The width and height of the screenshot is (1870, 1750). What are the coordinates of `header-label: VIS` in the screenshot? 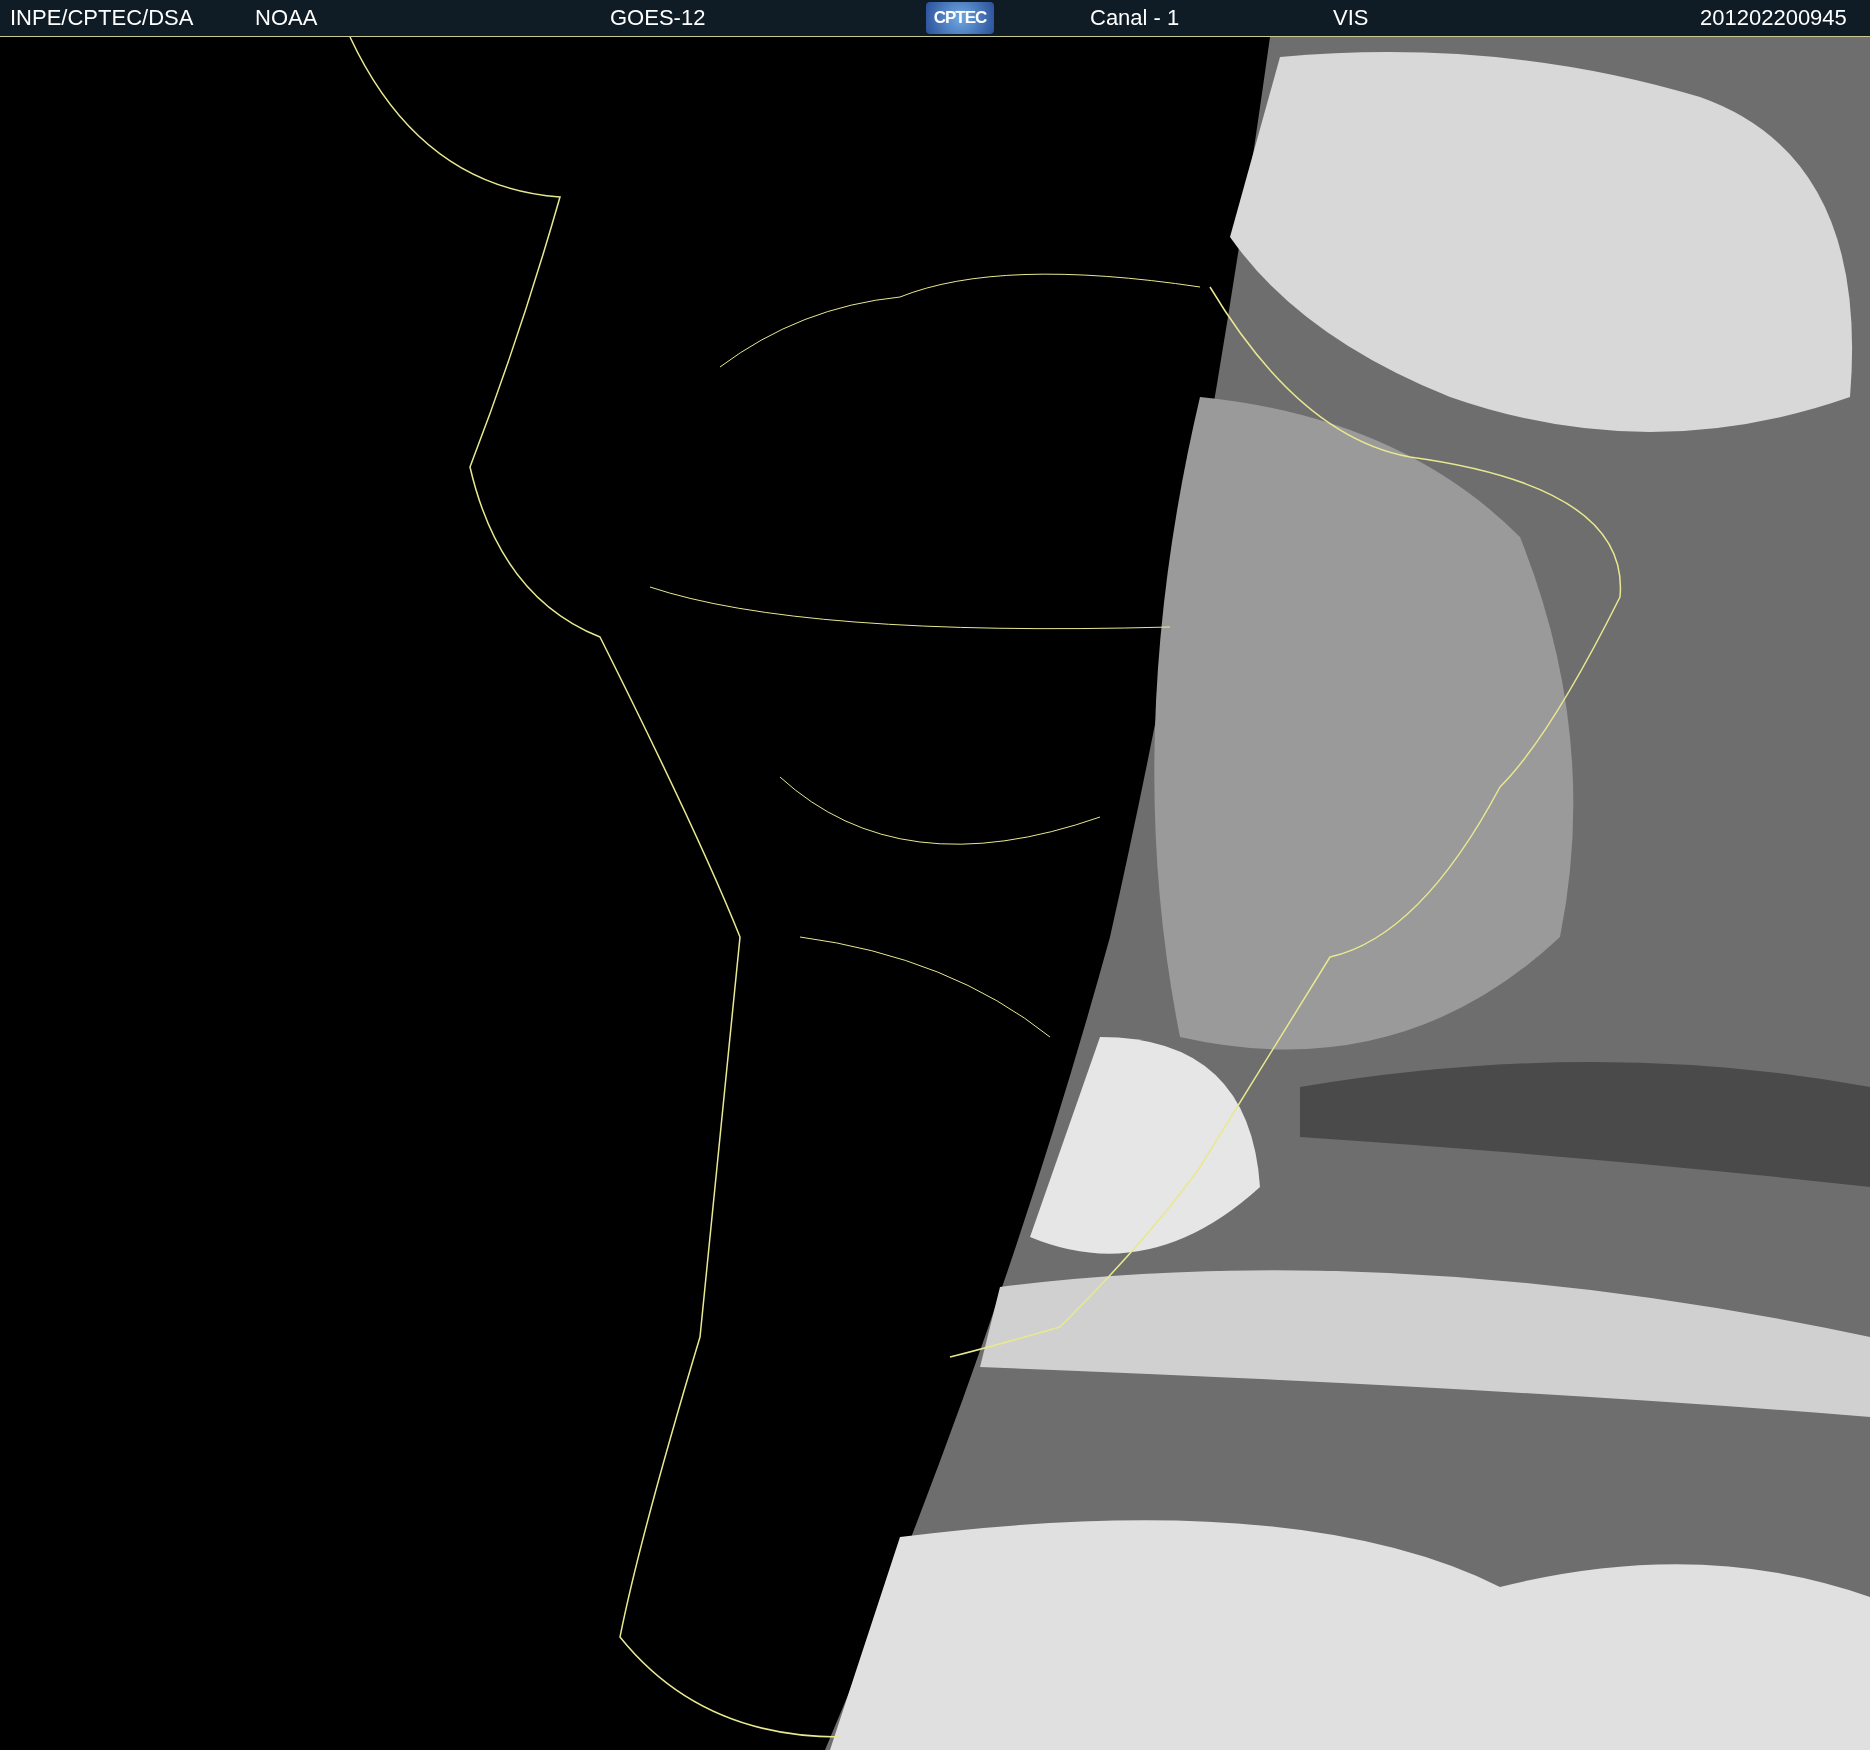 It's located at (1351, 18).